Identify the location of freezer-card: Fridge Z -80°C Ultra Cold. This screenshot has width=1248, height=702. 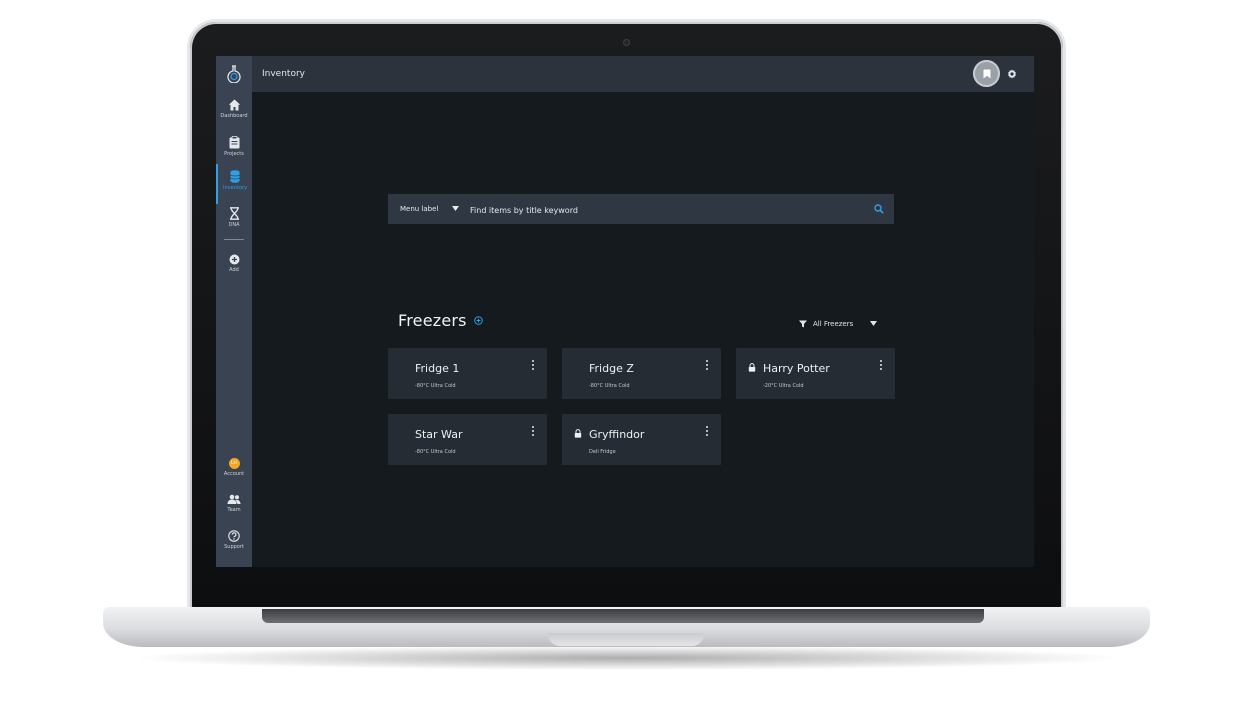
(641, 373).